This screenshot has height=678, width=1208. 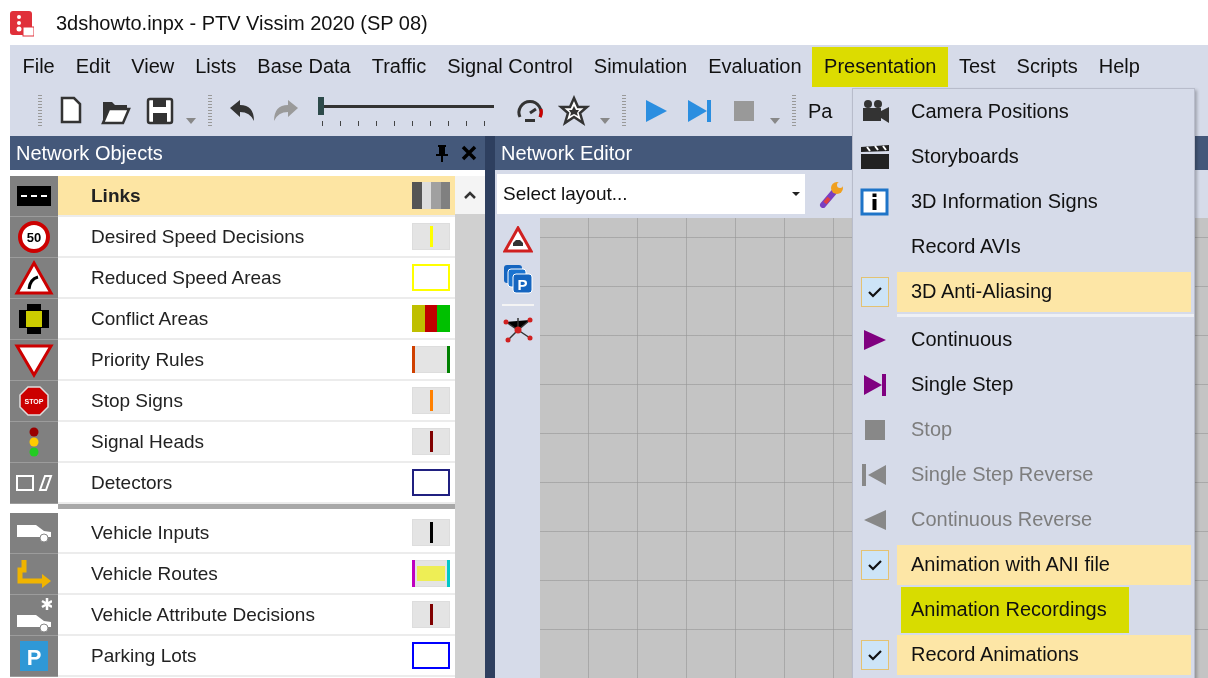 What do you see at coordinates (820, 111) in the screenshot?
I see `toolbar-label: Pa` at bounding box center [820, 111].